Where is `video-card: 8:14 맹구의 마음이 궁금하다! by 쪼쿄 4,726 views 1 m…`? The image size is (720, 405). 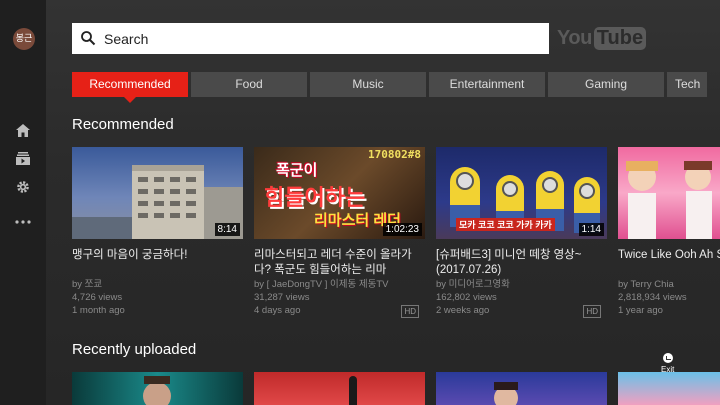
video-card: 8:14 맹구의 마음이 궁금하다! by 쪼쿄 4,726 views 1 m… is located at coordinates (157, 232).